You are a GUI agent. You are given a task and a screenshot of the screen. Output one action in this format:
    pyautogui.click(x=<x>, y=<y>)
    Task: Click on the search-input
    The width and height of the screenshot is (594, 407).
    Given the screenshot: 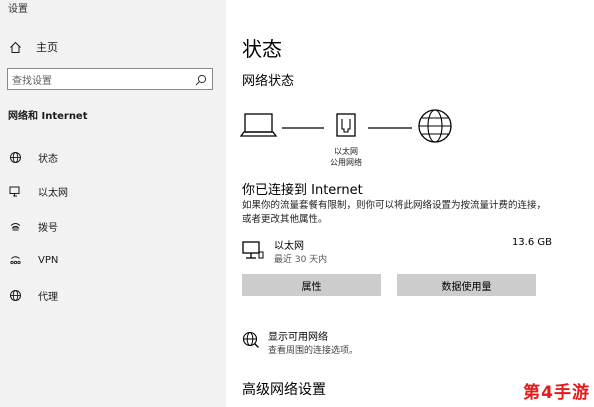 What is the action you would take?
    pyautogui.click(x=98, y=81)
    